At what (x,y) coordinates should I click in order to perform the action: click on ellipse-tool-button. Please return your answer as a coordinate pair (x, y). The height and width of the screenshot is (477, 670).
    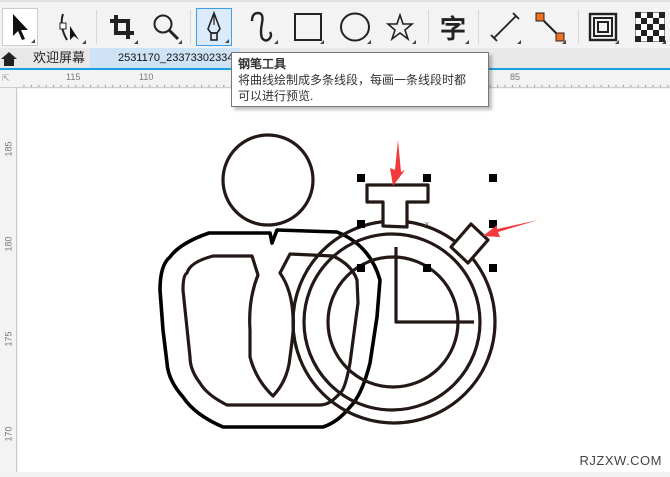
    Looking at the image, I should click on (355, 27).